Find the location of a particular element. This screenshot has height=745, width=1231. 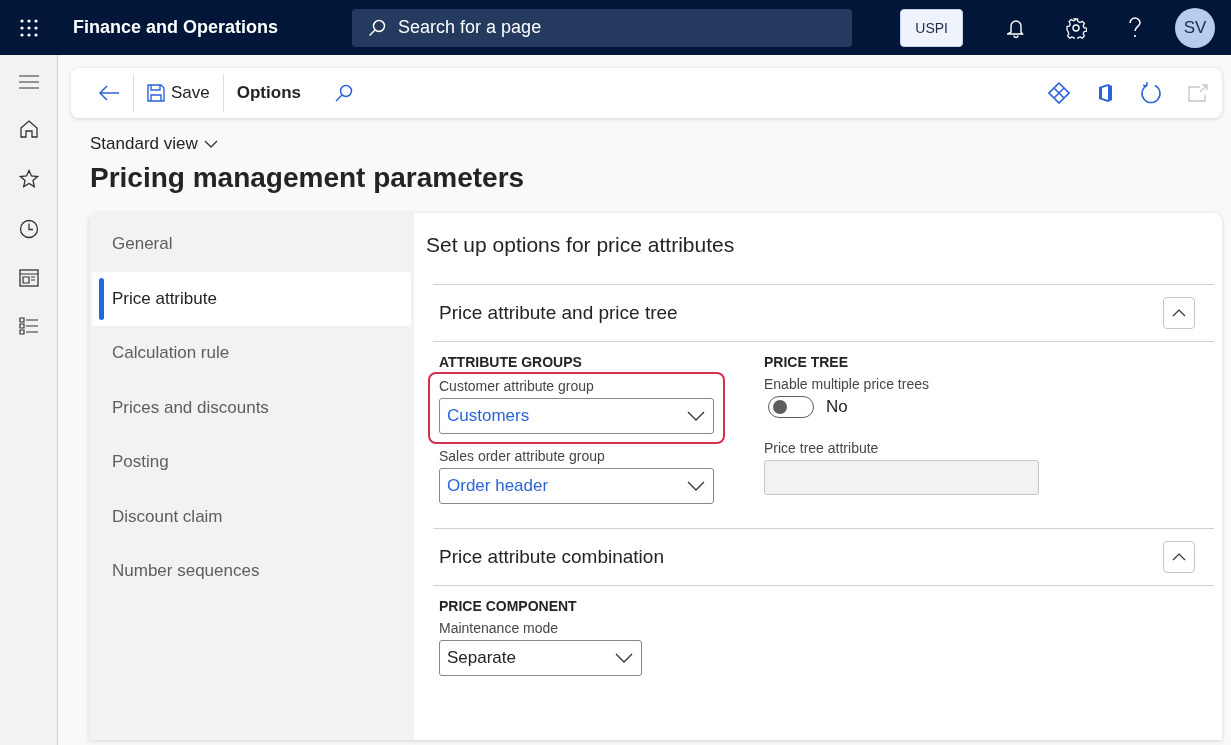

settings-icon is located at coordinates (1076, 27).